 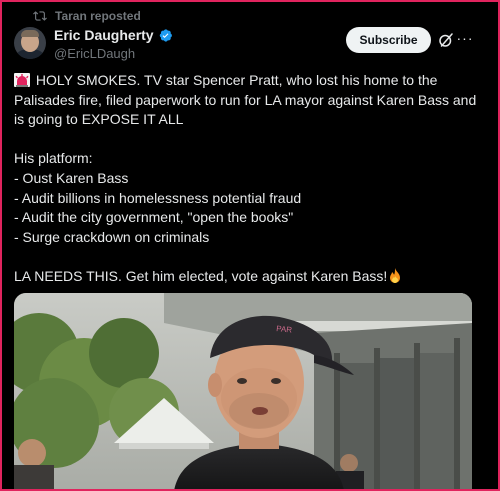 What do you see at coordinates (1, 245) in the screenshot?
I see `window-frame-left` at bounding box center [1, 245].